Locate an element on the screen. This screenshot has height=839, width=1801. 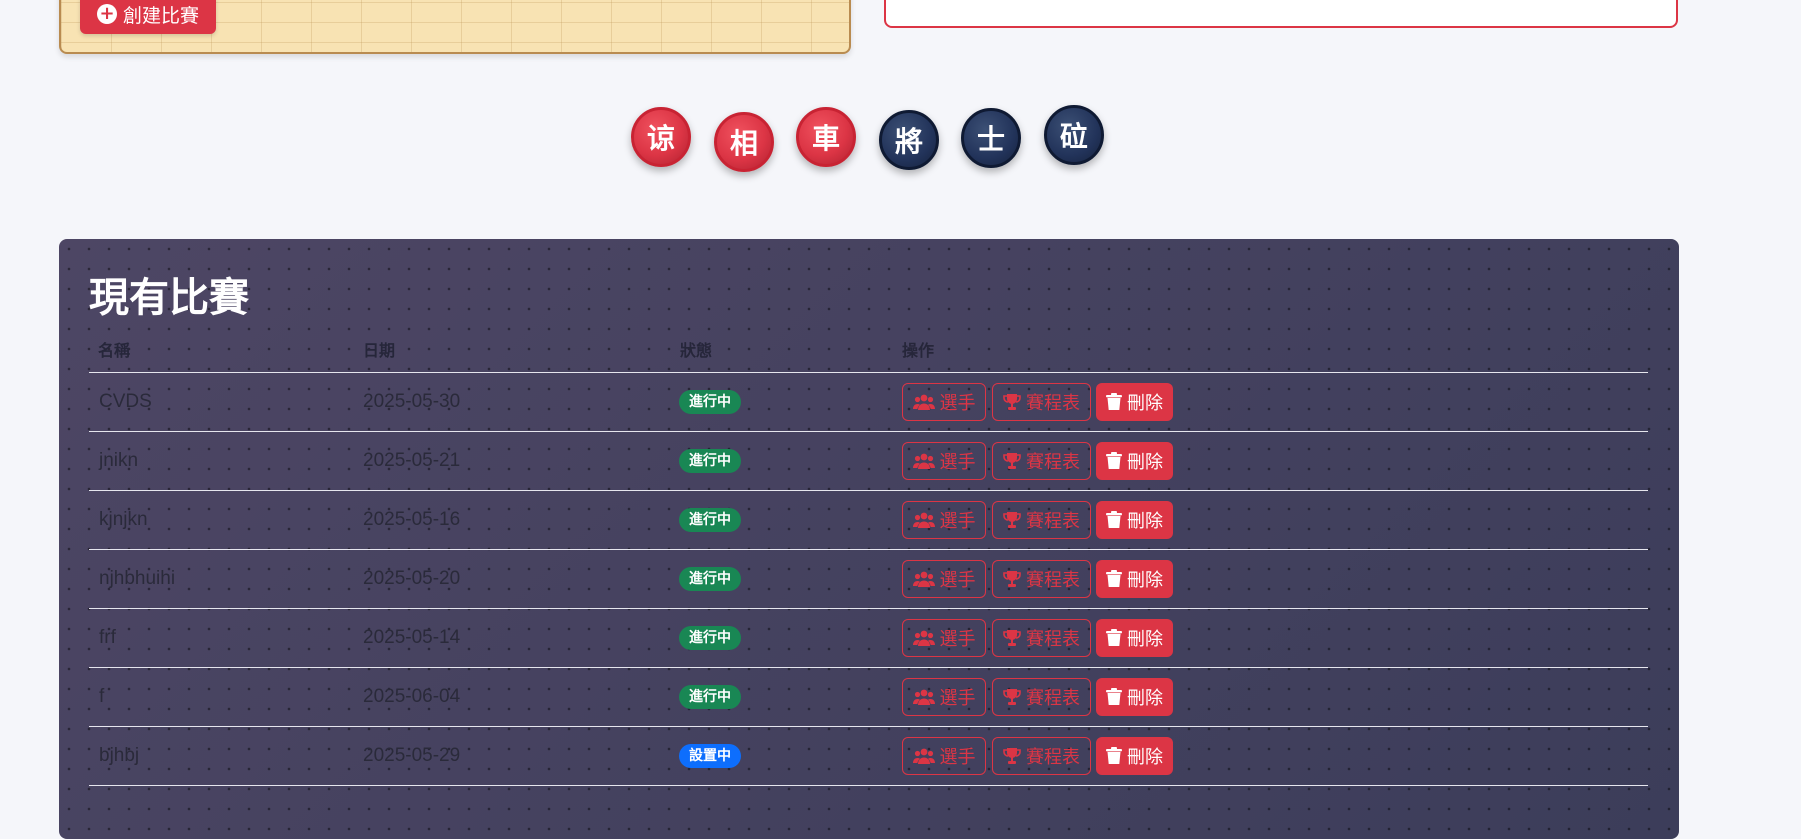
chess-piece: 將 is located at coordinates (909, 140).